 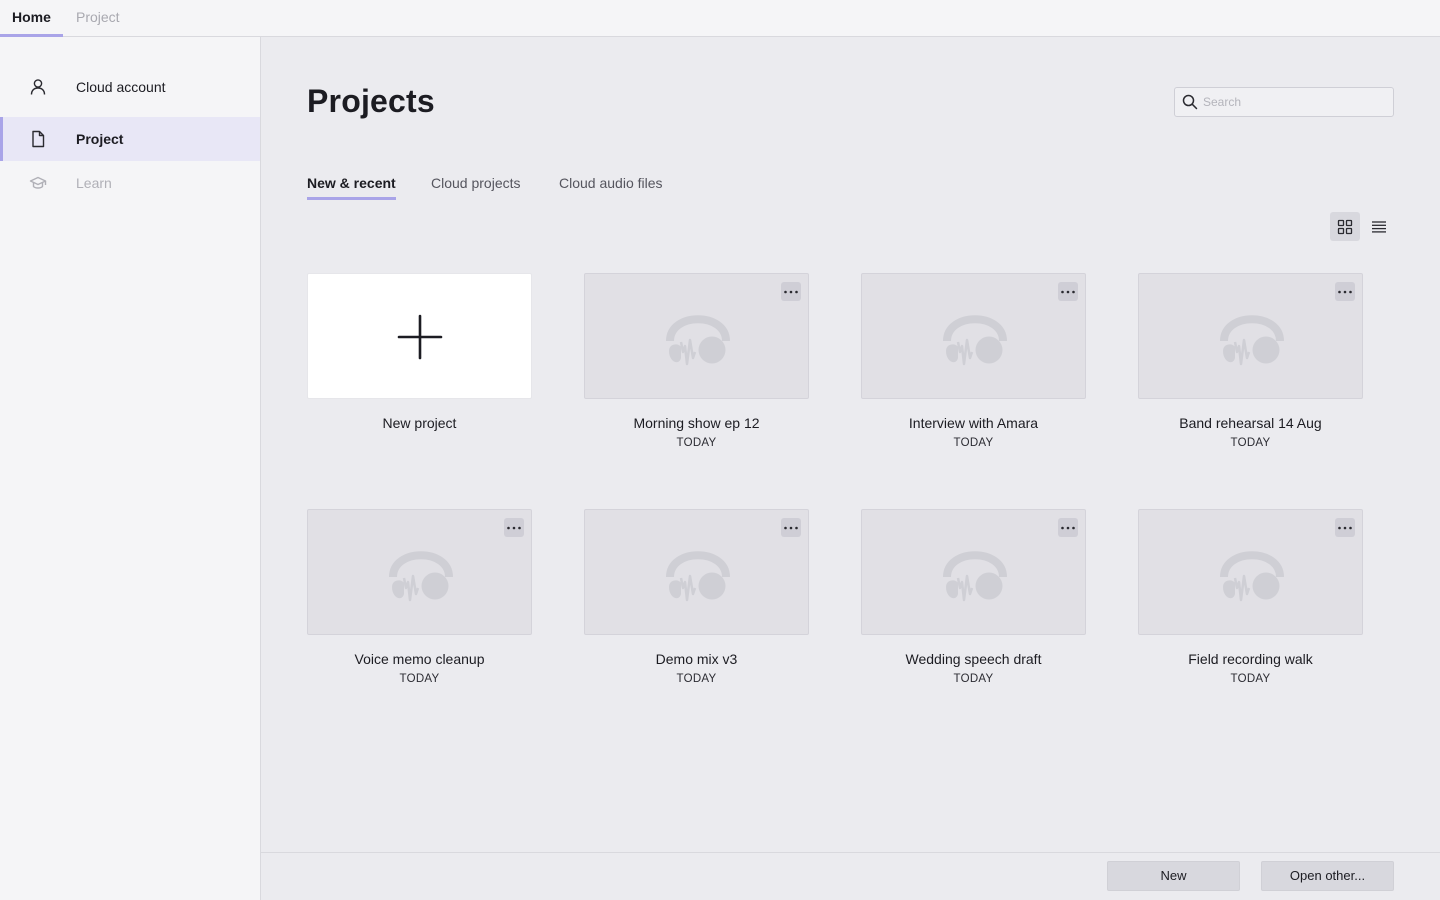 I want to click on project-card: Wedding speech draft TODAY, so click(x=973, y=599).